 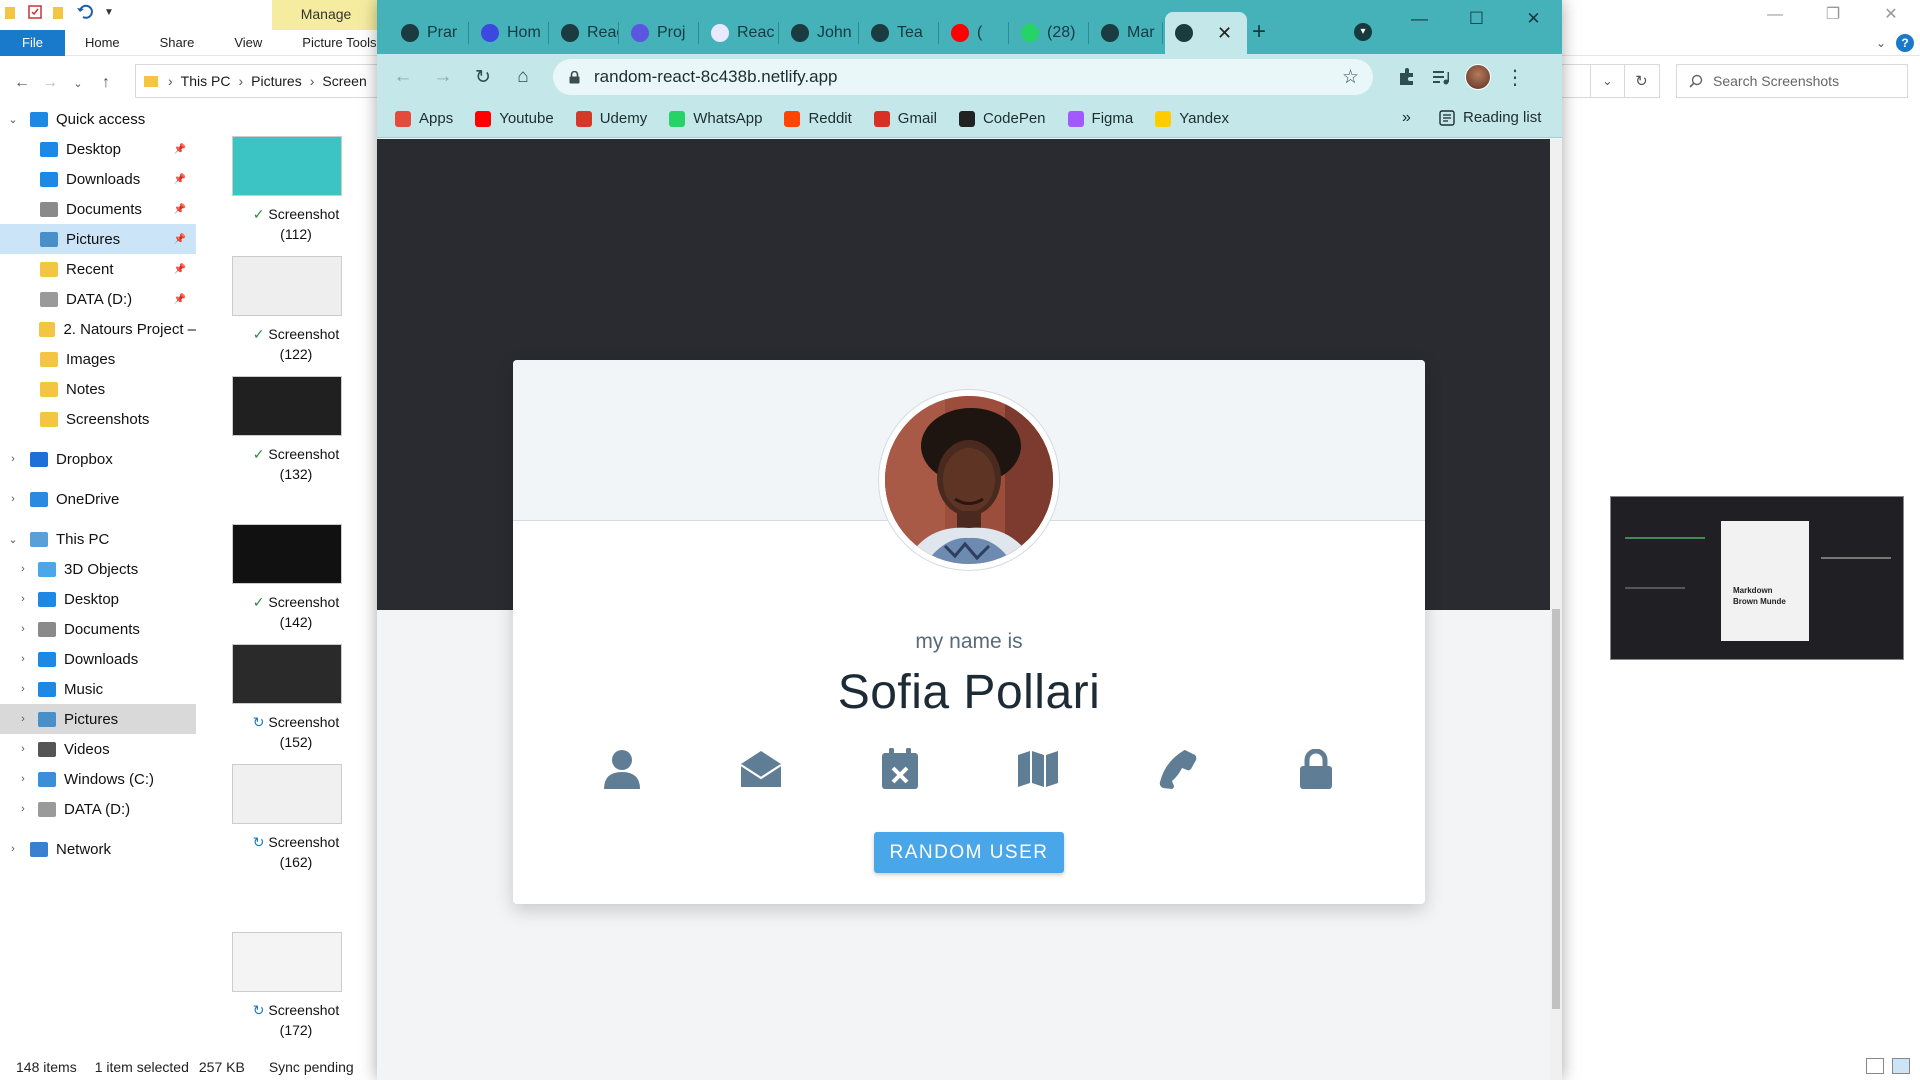 What do you see at coordinates (900, 33) in the screenshot?
I see `browser-tab: Tea` at bounding box center [900, 33].